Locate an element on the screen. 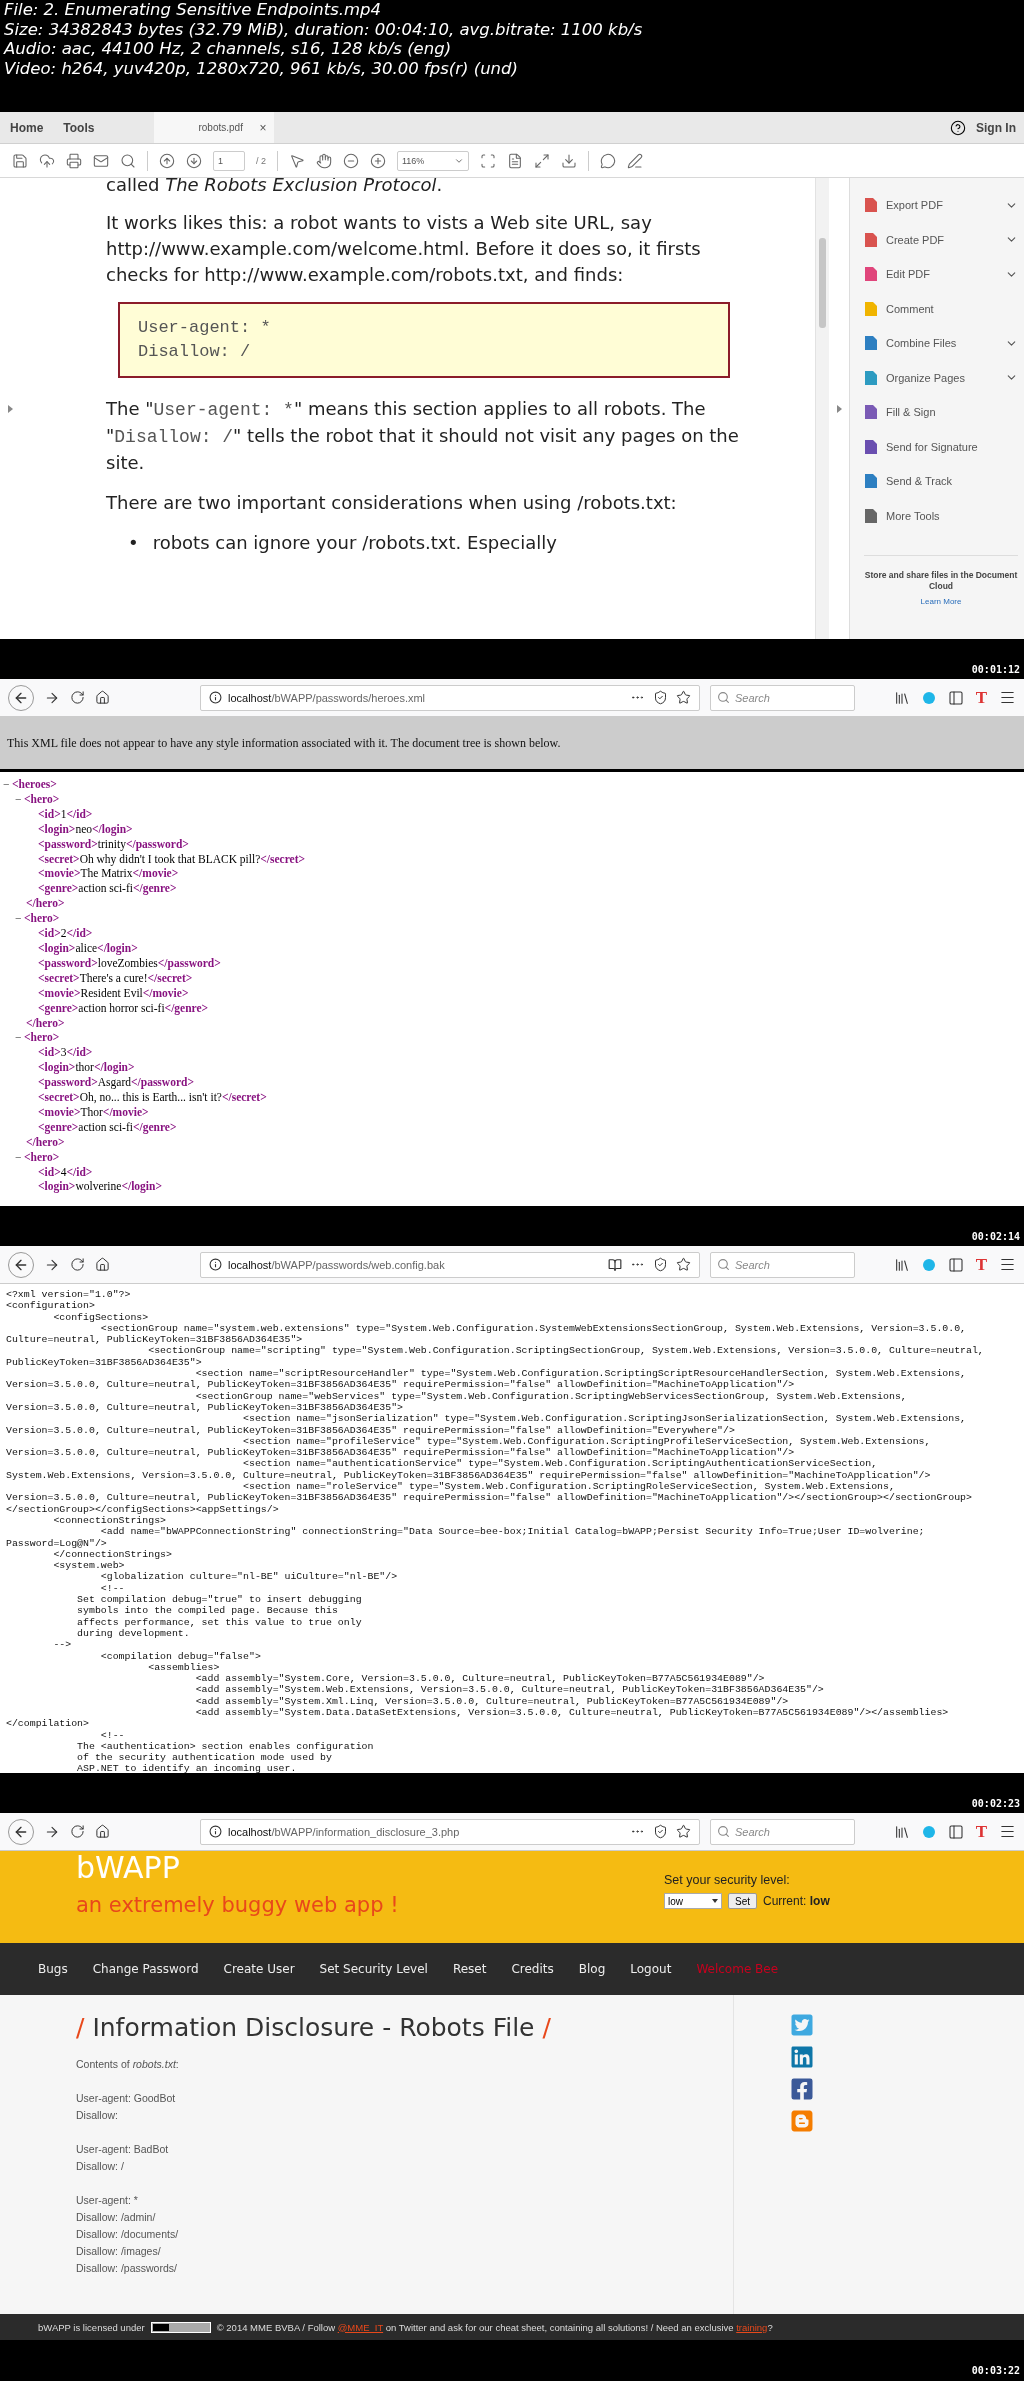 The image size is (1024, 2381). print-icon is located at coordinates (74, 160).